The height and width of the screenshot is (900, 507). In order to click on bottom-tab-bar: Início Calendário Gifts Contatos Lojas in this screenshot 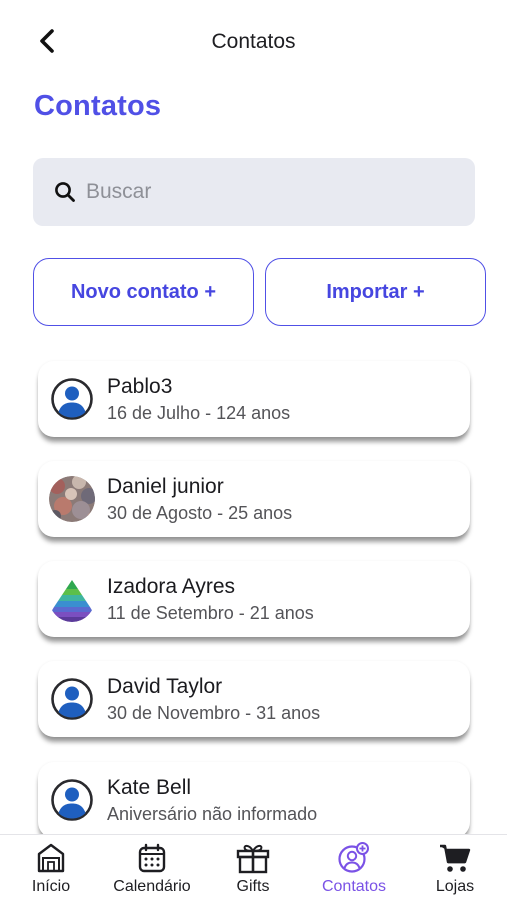, I will do `click(253, 867)`.